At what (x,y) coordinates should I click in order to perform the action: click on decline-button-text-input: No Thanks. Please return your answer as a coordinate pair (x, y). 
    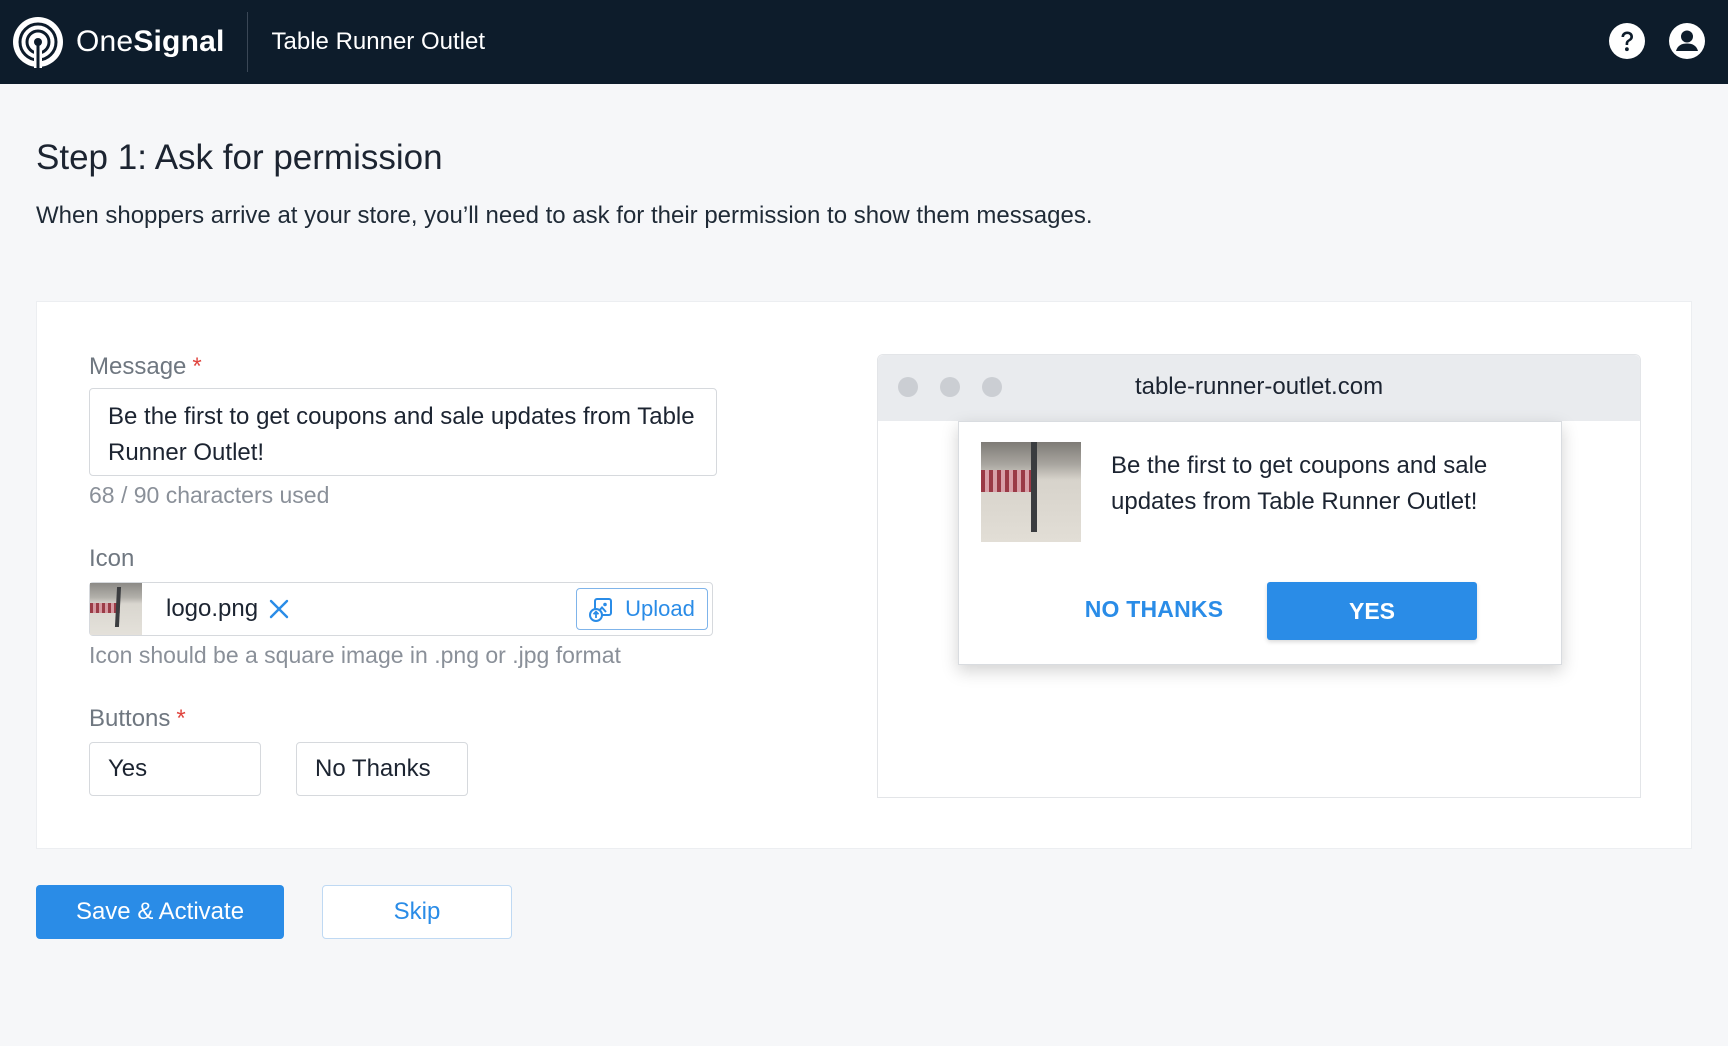
    Looking at the image, I should click on (382, 769).